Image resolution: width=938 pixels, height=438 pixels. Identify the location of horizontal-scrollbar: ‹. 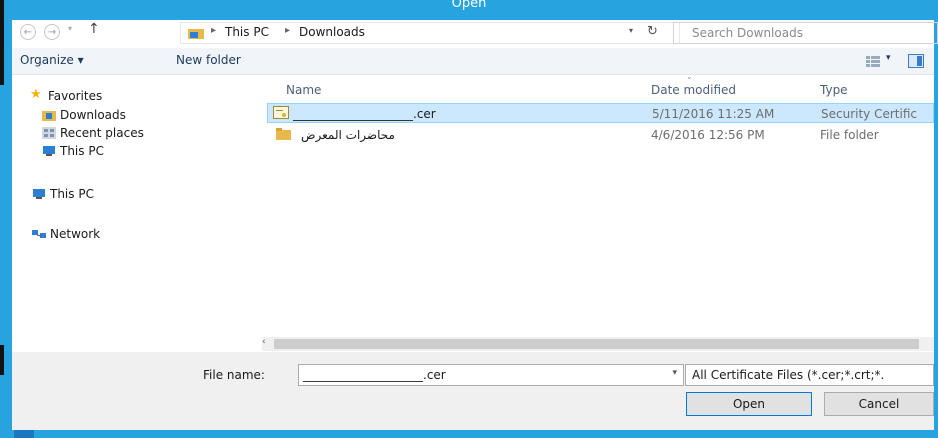
(598, 344).